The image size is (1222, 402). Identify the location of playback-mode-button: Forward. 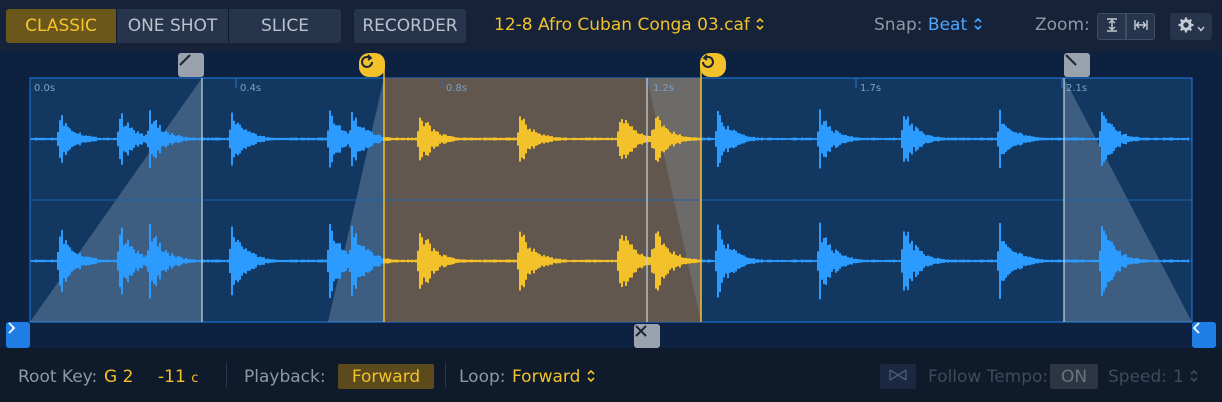
(386, 376).